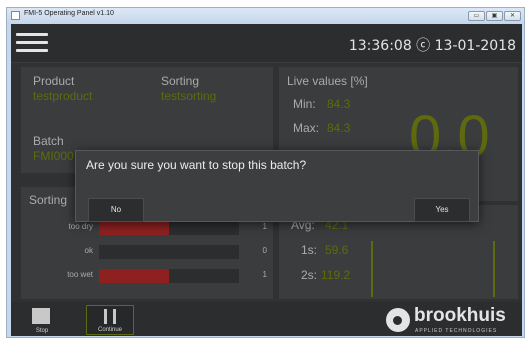 This screenshot has height=340, width=529. I want to click on sorting-row-too-dry: too dry 1, so click(147, 228).